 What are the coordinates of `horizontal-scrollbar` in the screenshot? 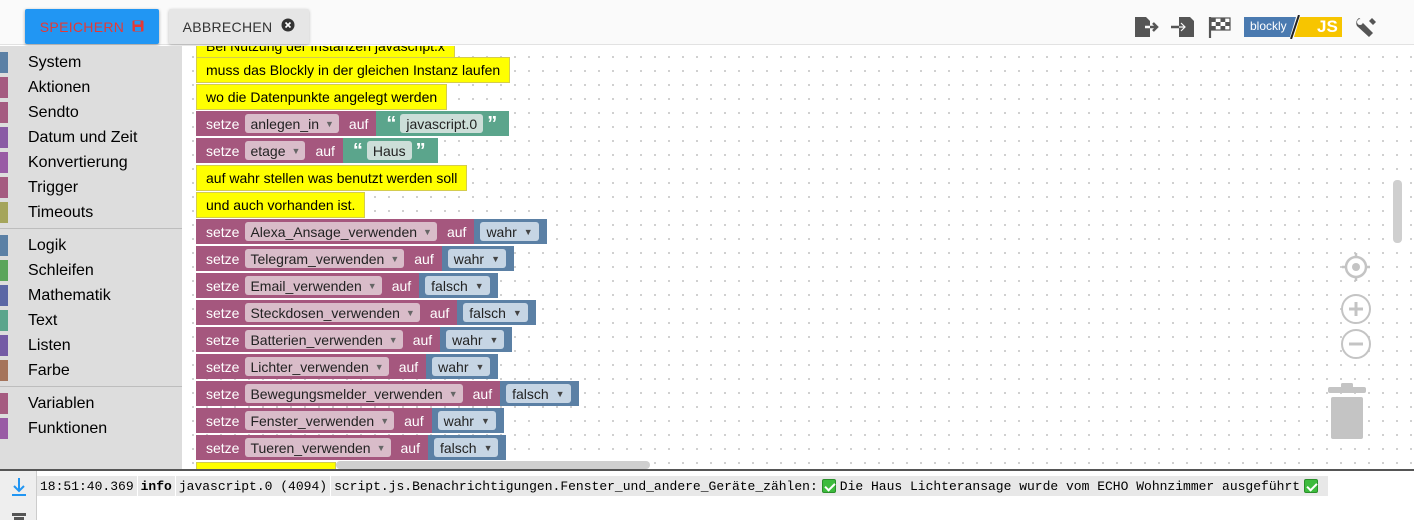 It's located at (493, 465).